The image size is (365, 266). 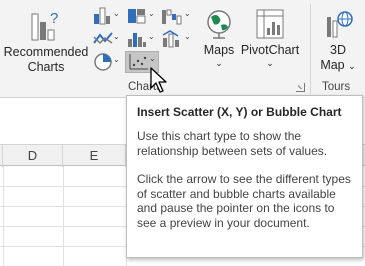 What do you see at coordinates (338, 39) in the screenshot?
I see `3d-map-button: 3D Map ⌄` at bounding box center [338, 39].